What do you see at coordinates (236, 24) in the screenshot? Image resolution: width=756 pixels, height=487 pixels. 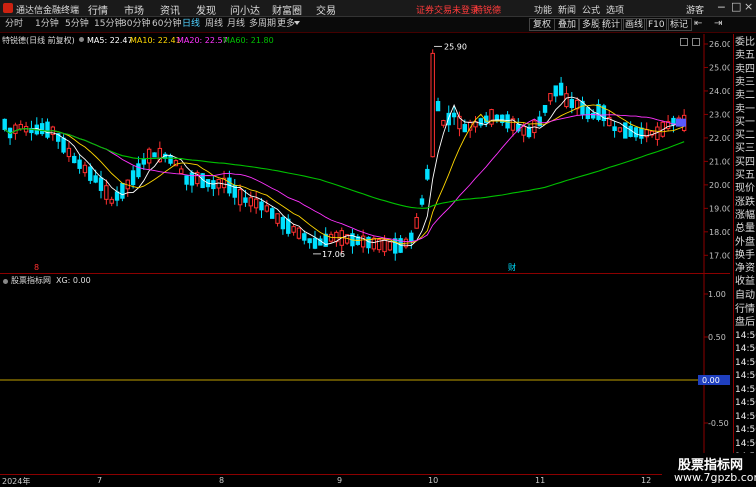 I see `tab-monthly: 月线` at bounding box center [236, 24].